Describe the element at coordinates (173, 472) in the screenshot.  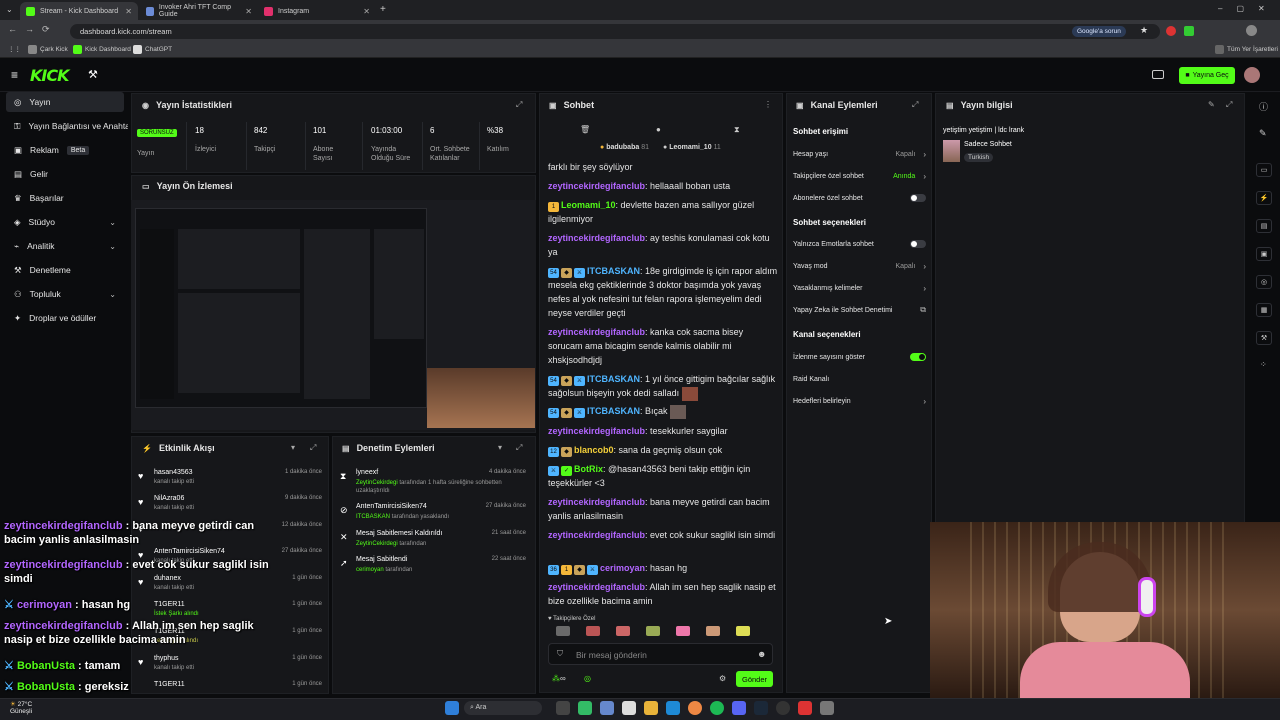
I see `activity-user: hasan43563` at that location.